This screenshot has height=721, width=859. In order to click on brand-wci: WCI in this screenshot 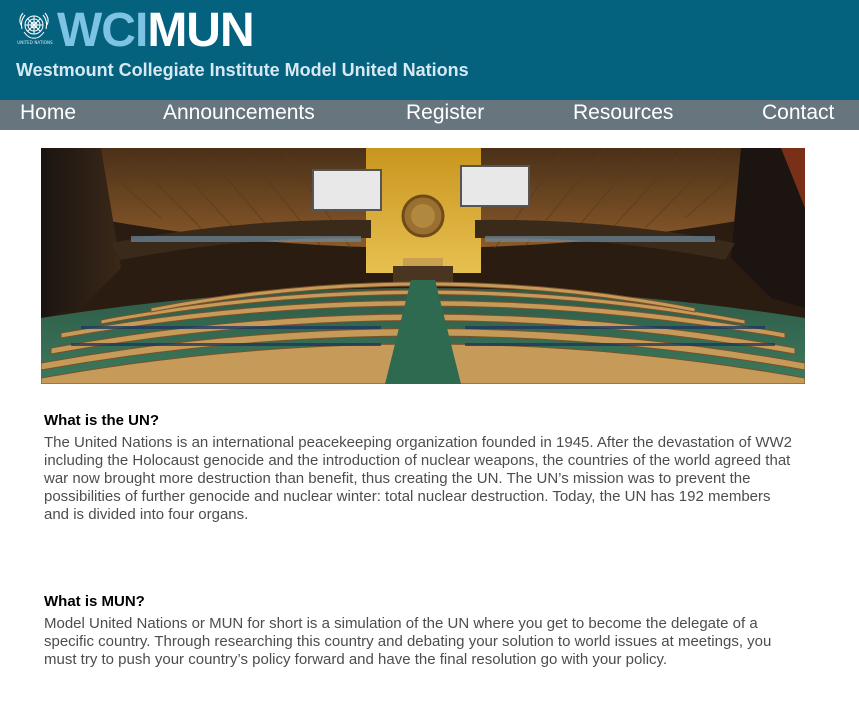, I will do `click(102, 30)`.